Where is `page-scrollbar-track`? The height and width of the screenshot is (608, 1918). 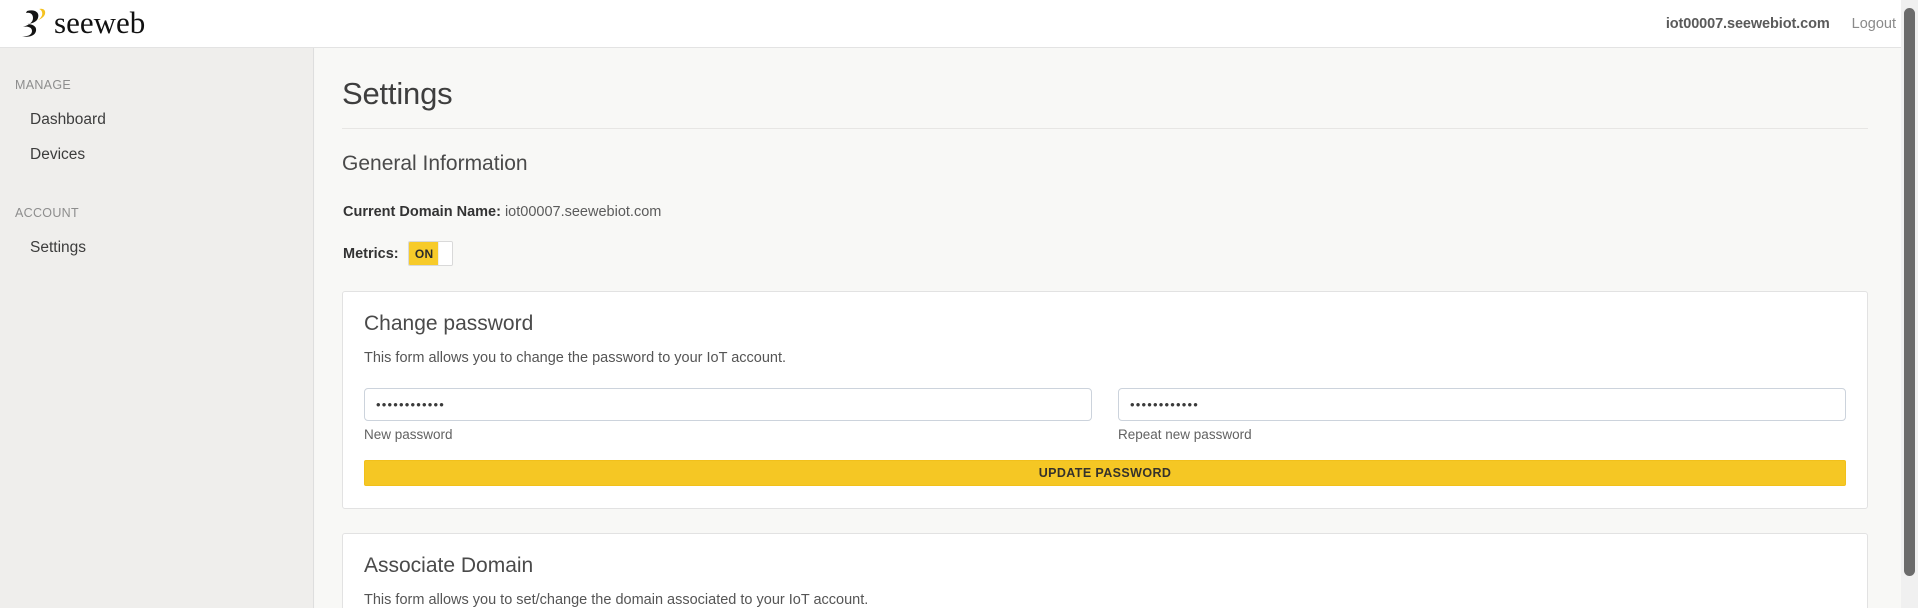
page-scrollbar-track is located at coordinates (1909, 304).